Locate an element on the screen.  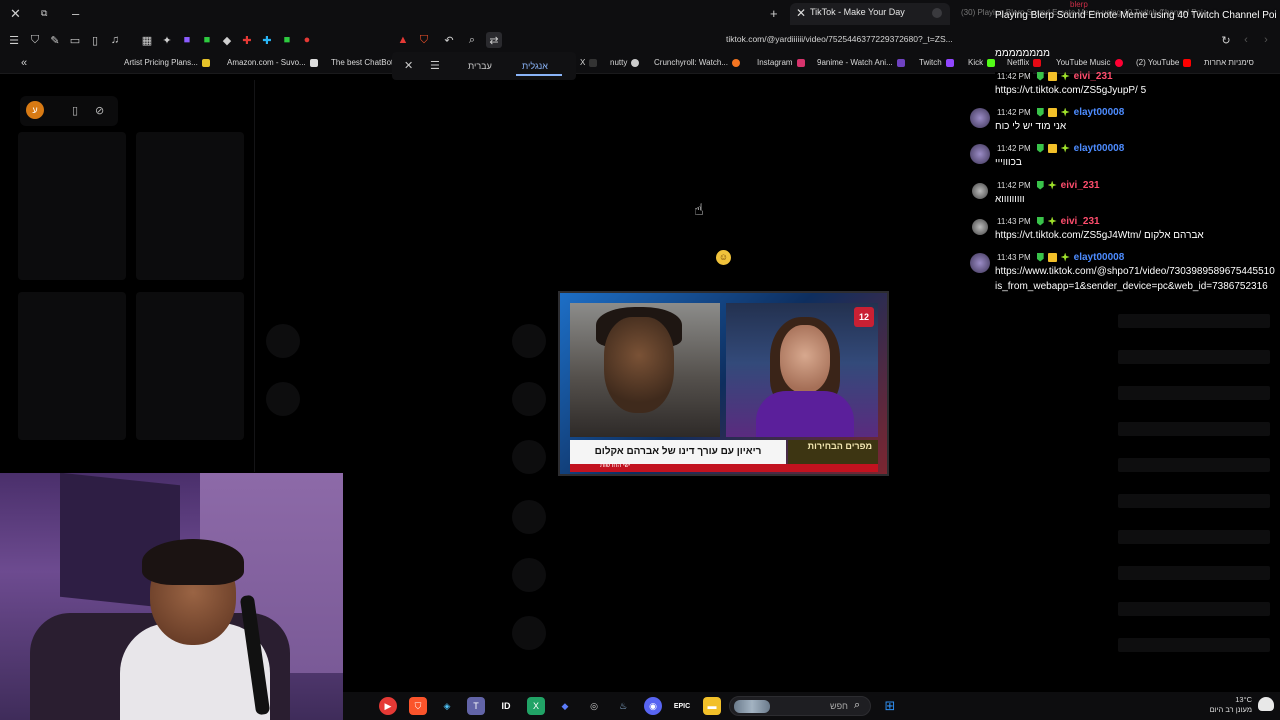
device-icon: ▯ is located at coordinates (75, 110).